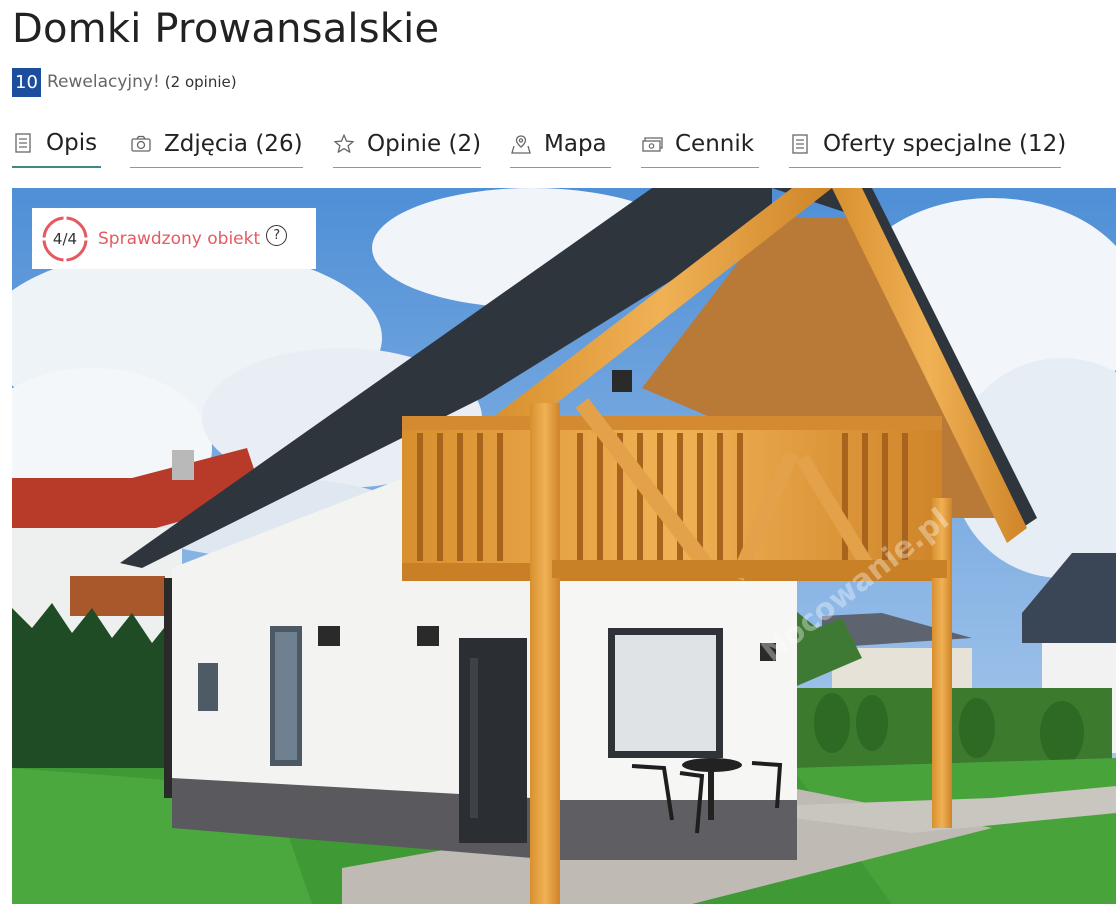  I want to click on tab-opinie: Opinie (2), so click(407, 144).